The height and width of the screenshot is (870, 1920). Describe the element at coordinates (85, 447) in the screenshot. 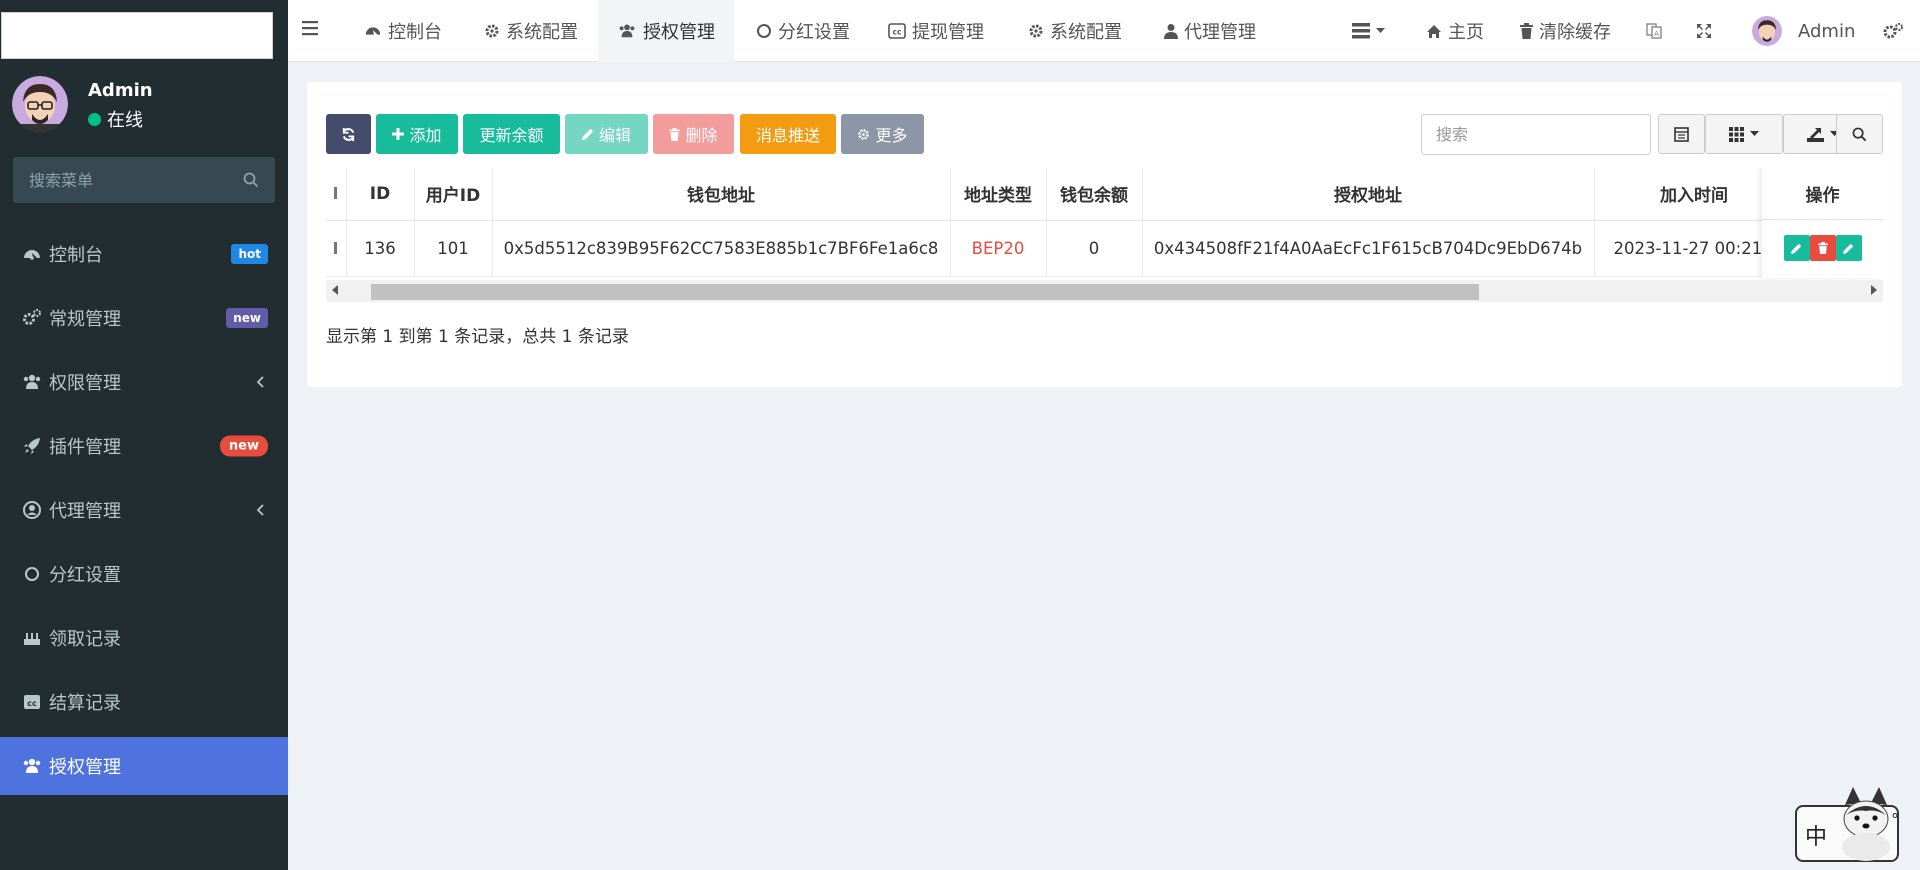

I see `sidebar-item-label: 插件管理` at that location.